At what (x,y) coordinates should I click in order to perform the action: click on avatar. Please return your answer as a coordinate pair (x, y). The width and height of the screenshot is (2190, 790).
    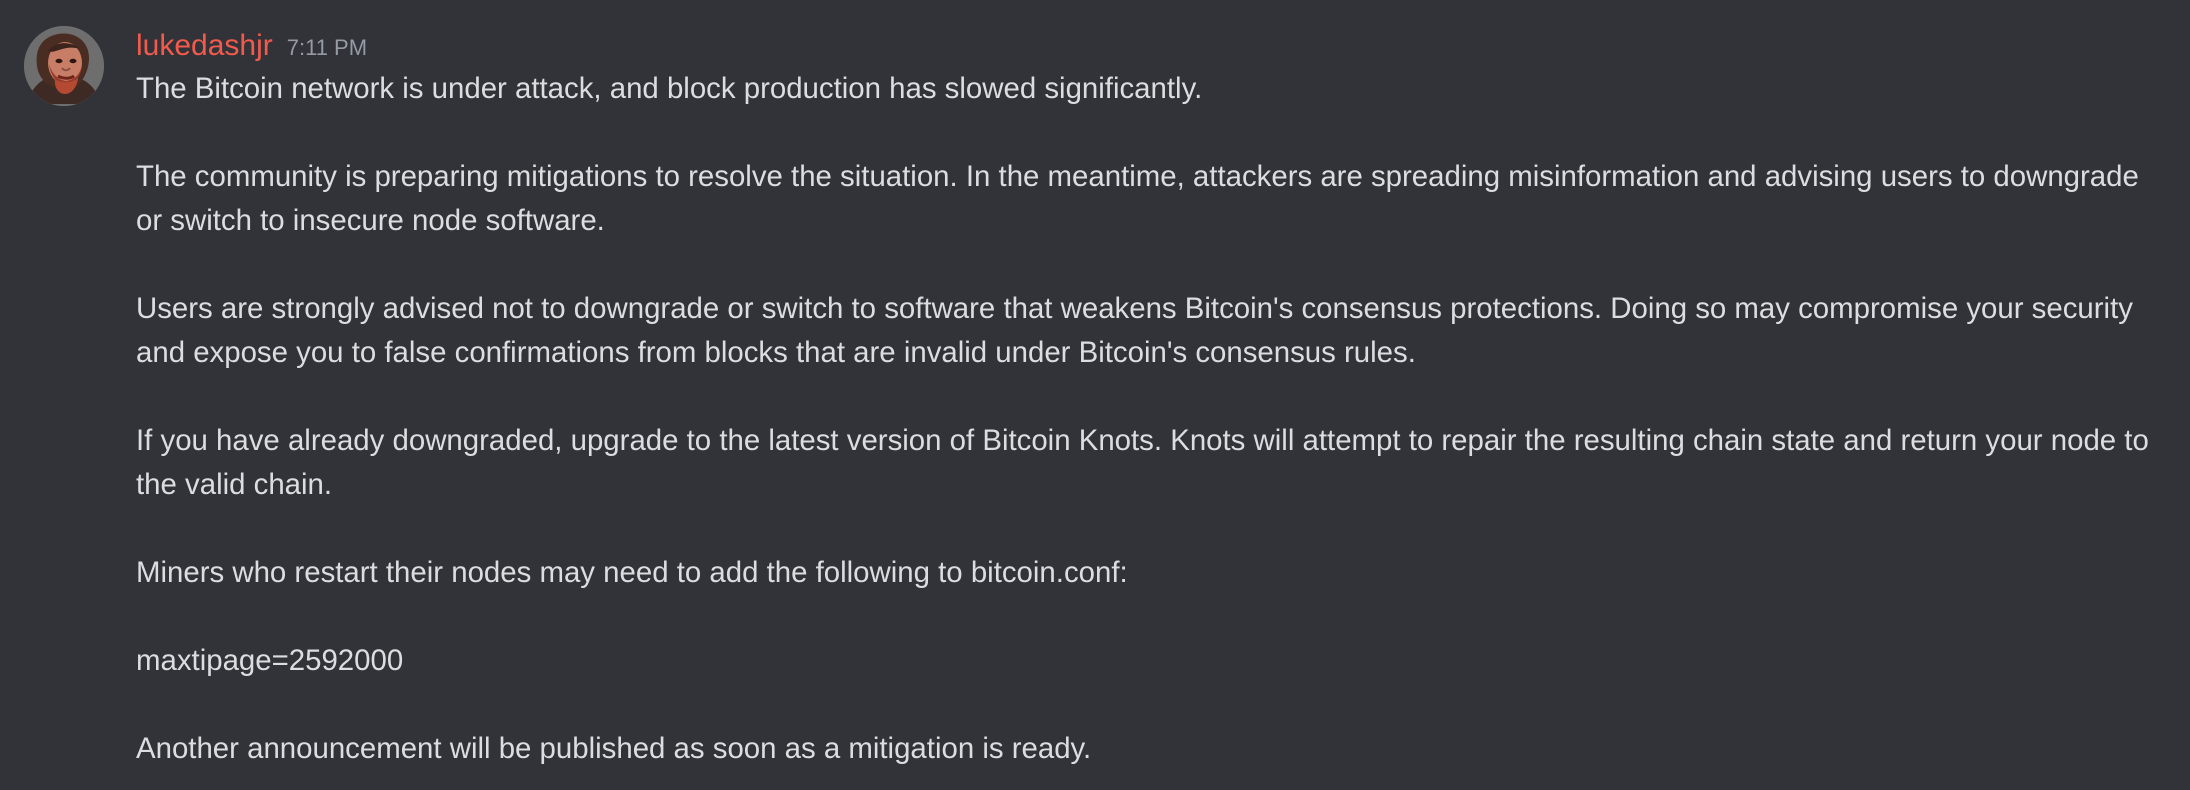
    Looking at the image, I should click on (64, 66).